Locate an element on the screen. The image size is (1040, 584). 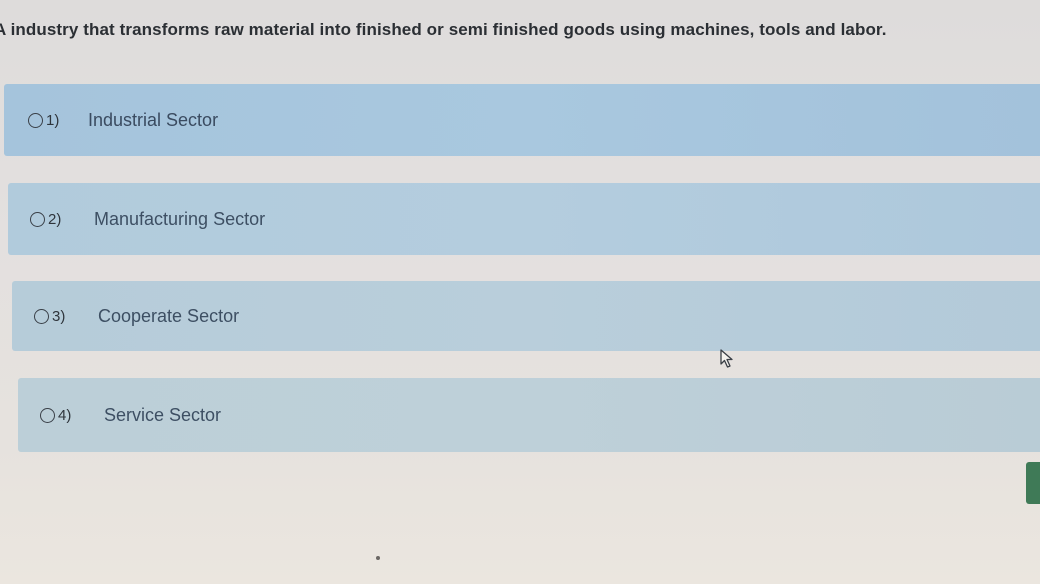
next-button is located at coordinates (1033, 483).